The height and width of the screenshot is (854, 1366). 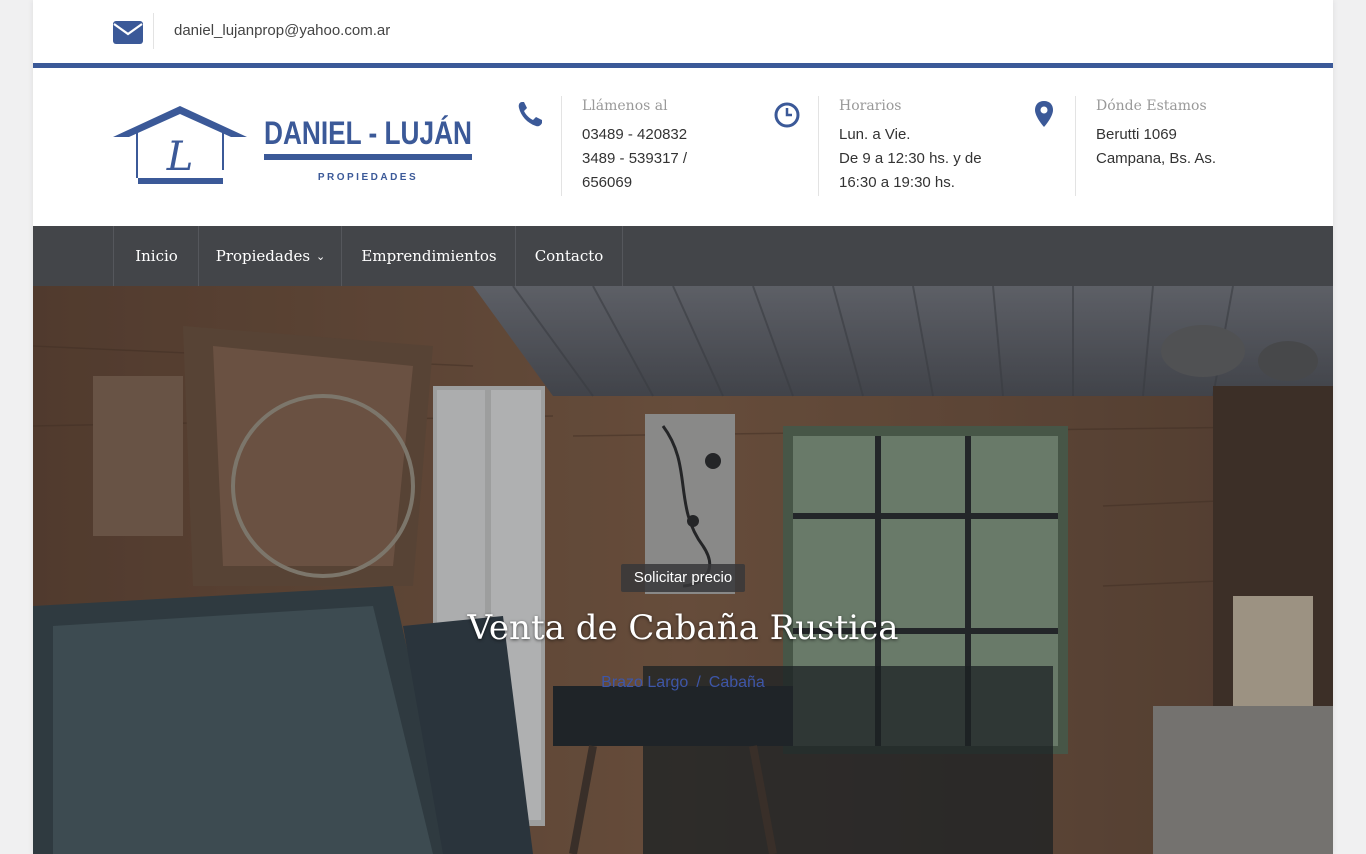 I want to click on hours-line: Lun. a Vie., so click(x=875, y=134).